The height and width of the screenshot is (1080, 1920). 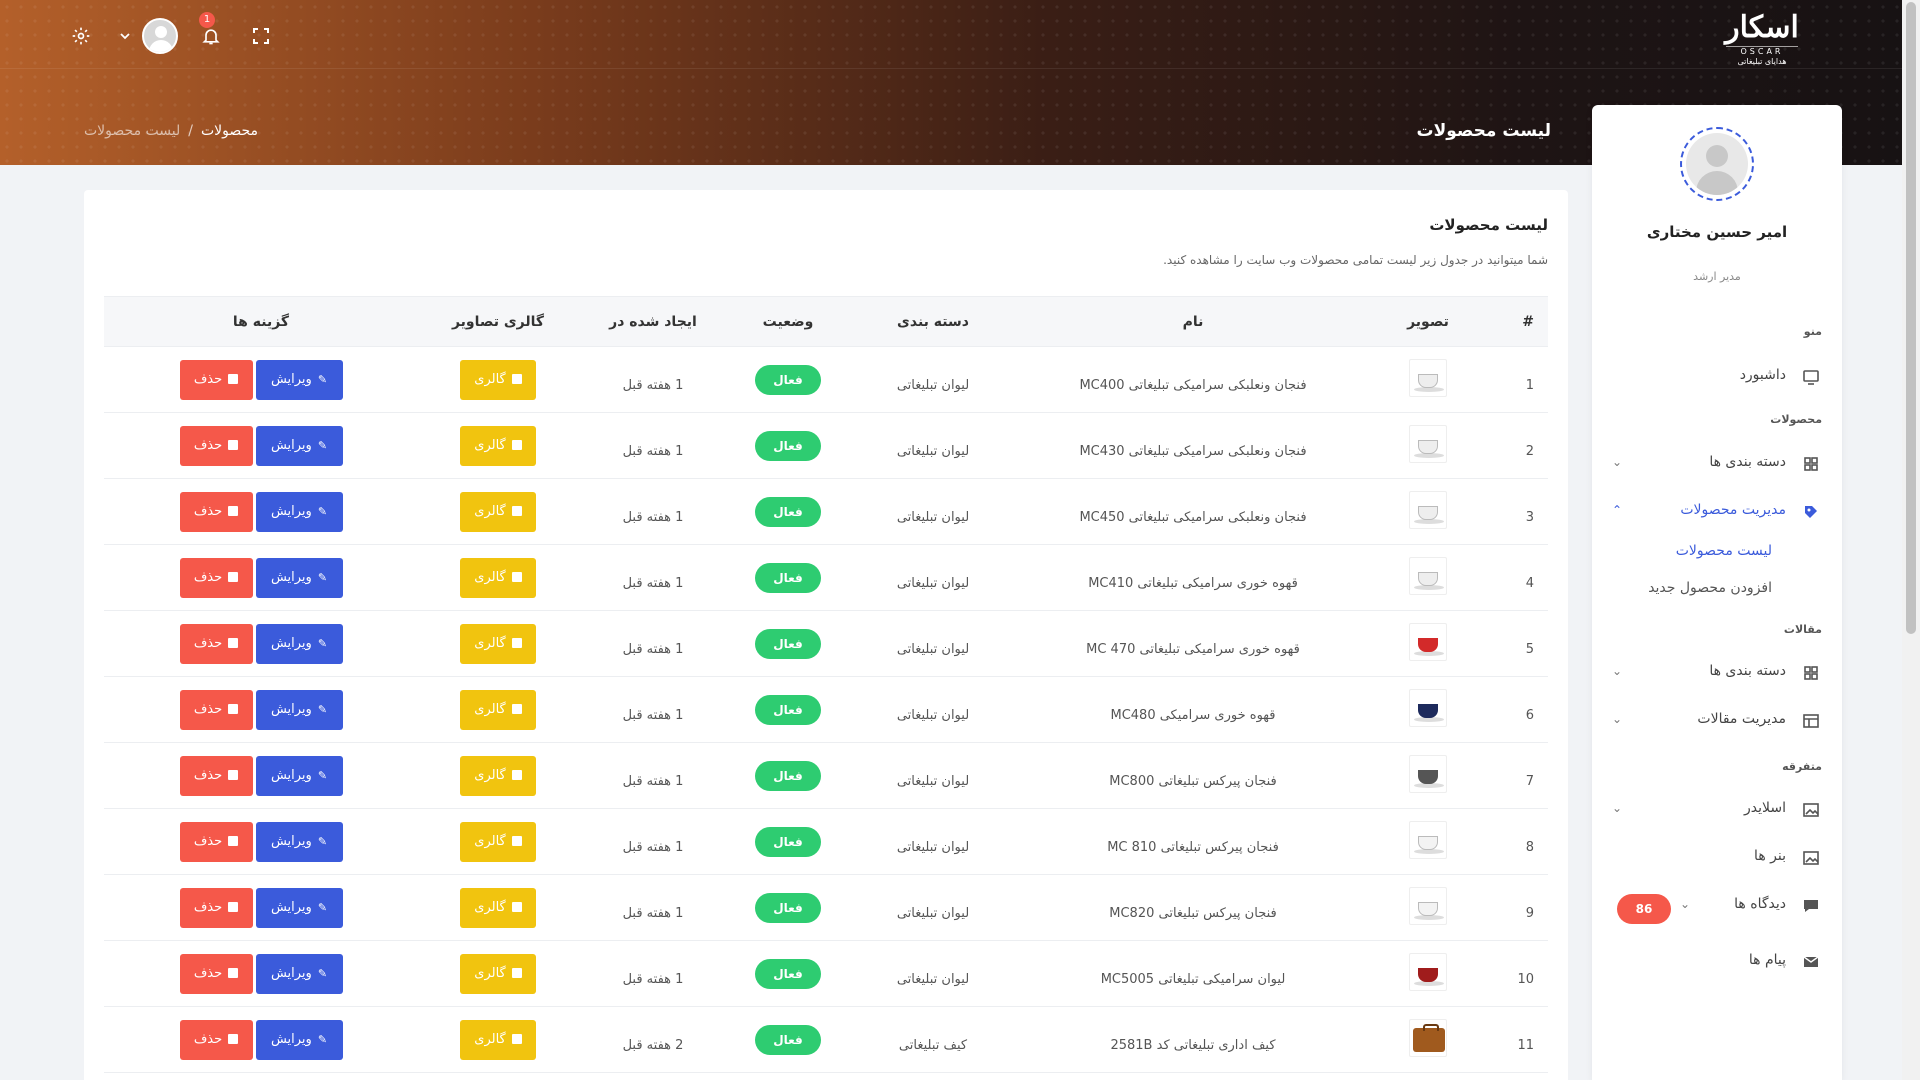 What do you see at coordinates (211, 36) in the screenshot?
I see `bell-icon` at bounding box center [211, 36].